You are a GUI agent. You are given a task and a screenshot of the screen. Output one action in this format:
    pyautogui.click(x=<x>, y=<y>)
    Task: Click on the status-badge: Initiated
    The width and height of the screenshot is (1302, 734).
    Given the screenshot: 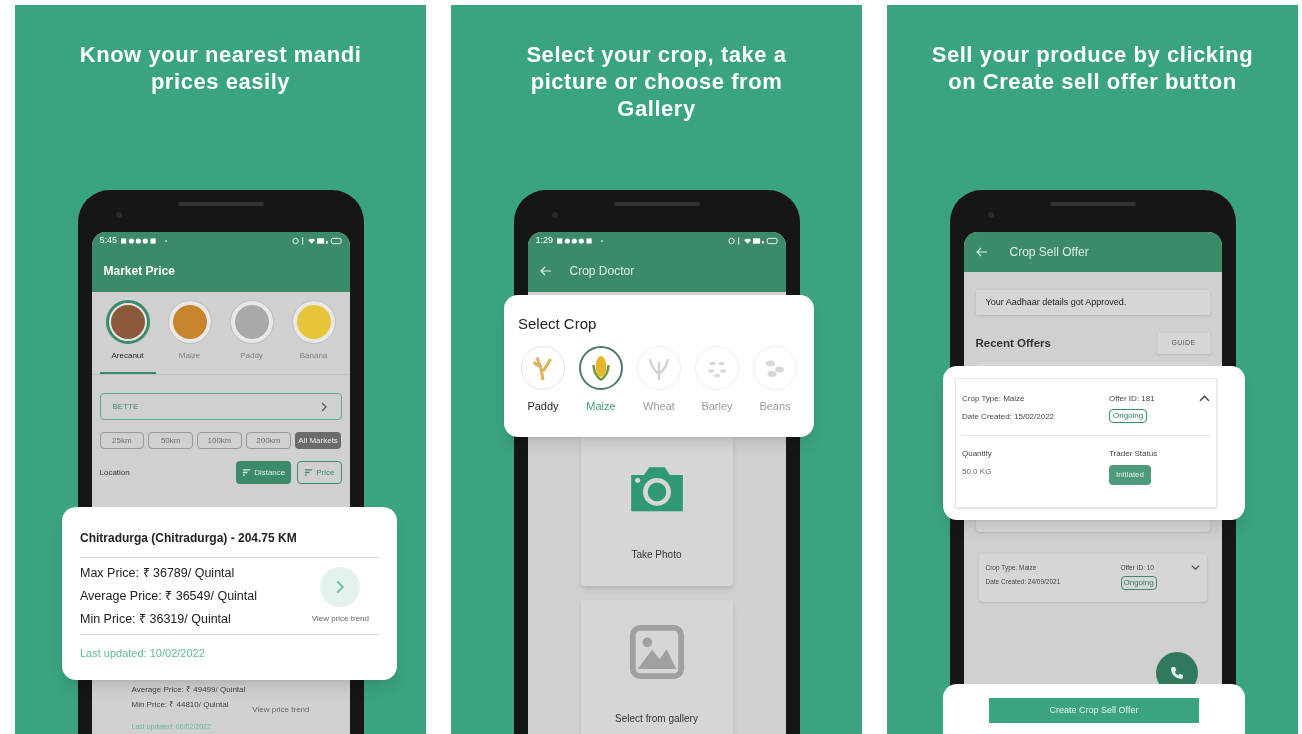 What is the action you would take?
    pyautogui.click(x=1130, y=475)
    